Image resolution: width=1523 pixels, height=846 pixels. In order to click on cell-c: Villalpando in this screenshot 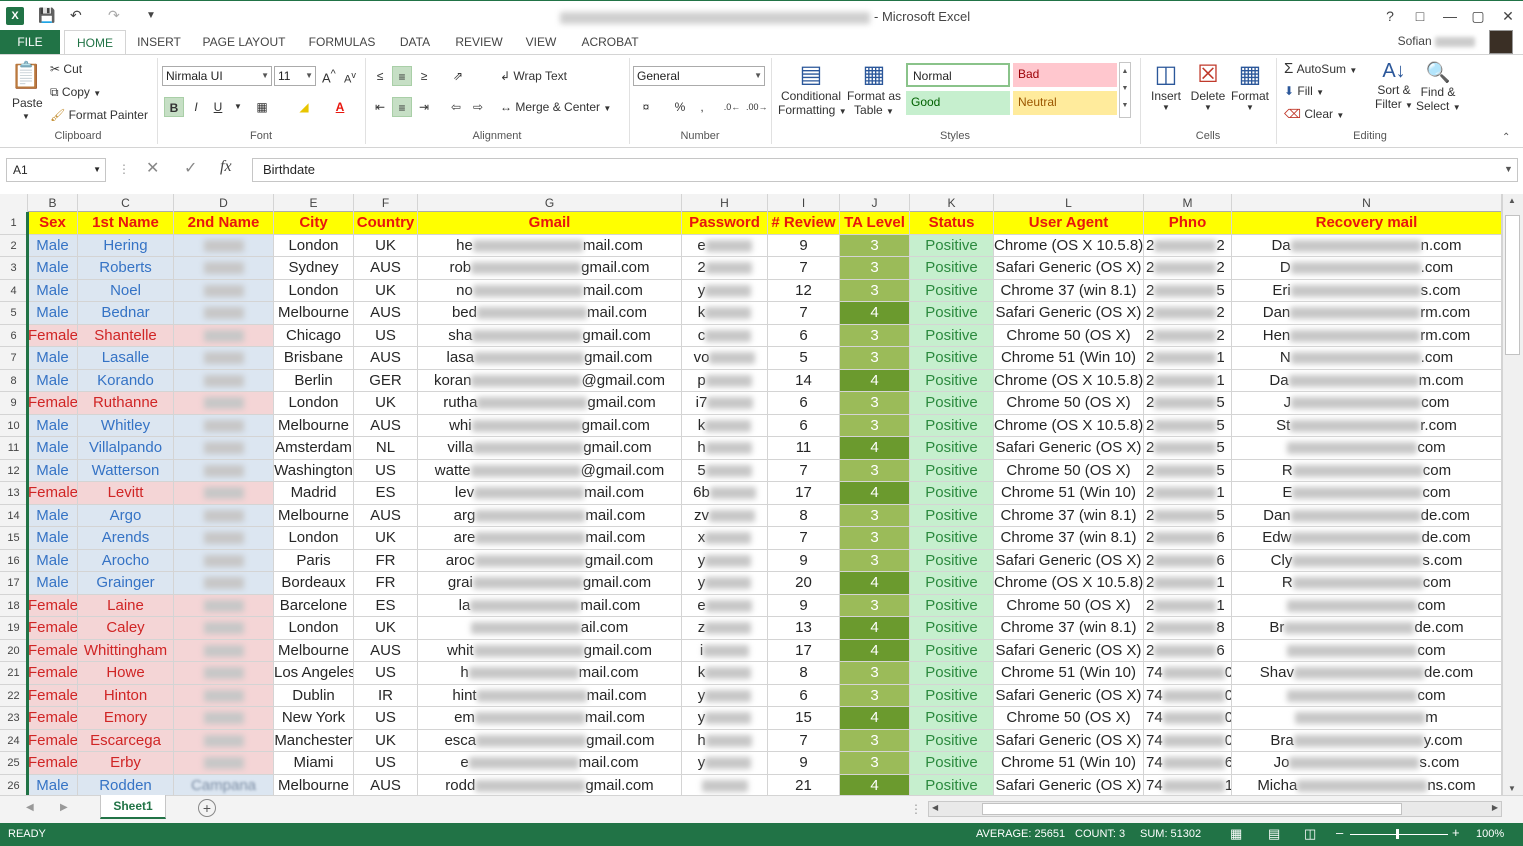, I will do `click(126, 448)`.